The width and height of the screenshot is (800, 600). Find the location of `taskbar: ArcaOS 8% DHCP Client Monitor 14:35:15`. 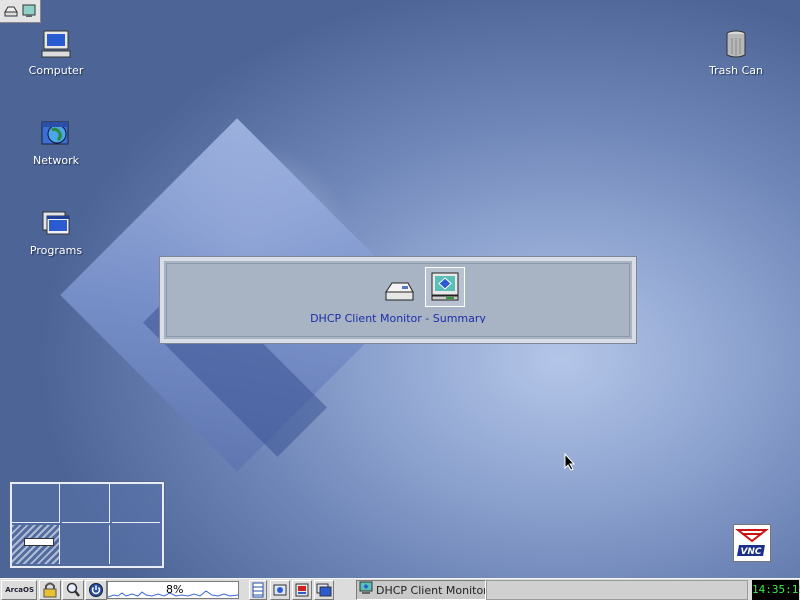

taskbar: ArcaOS 8% DHCP Client Monitor 14:35:15 is located at coordinates (400, 589).